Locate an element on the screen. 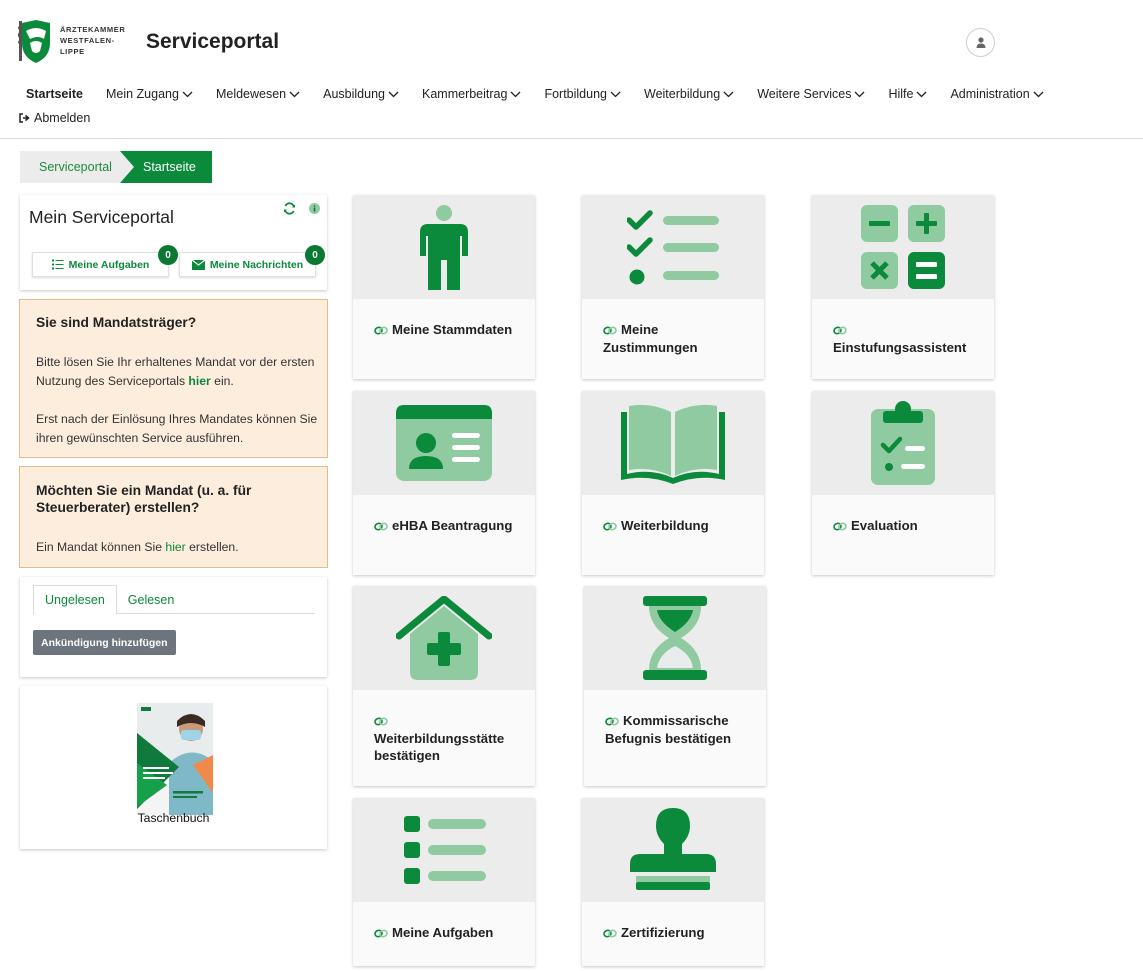 Image resolution: width=1143 pixels, height=971 pixels. checklist-icon is located at coordinates (673, 247).